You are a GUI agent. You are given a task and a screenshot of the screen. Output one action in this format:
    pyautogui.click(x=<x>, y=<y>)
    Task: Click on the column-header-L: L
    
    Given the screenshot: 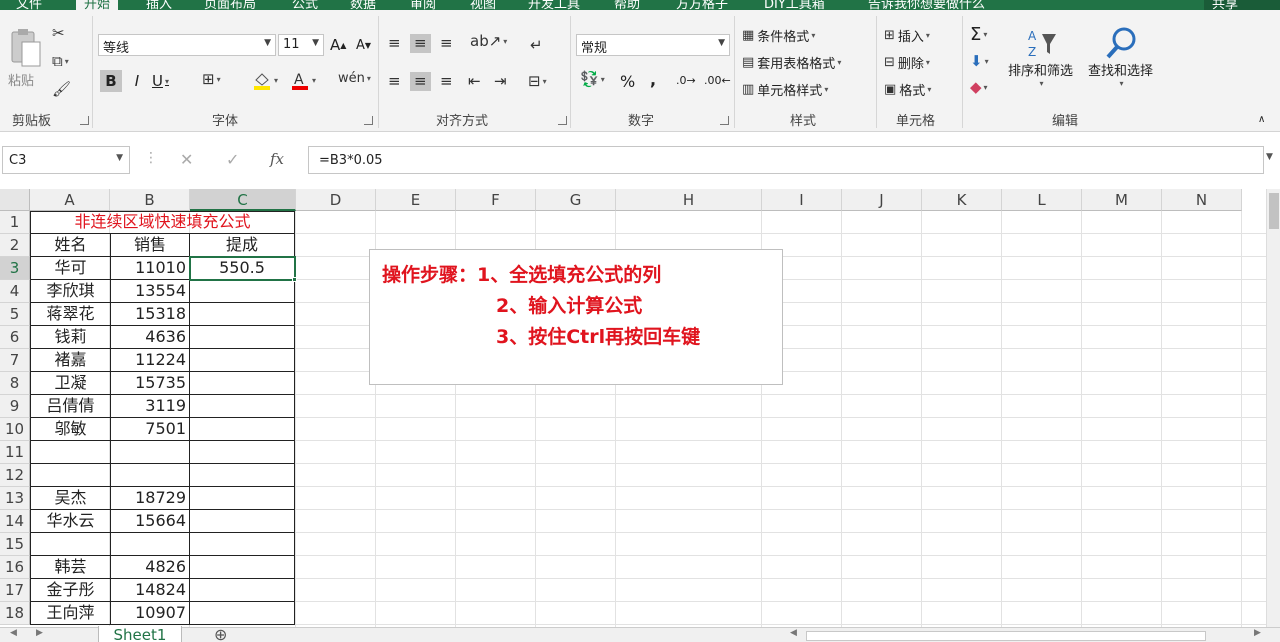 What is the action you would take?
    pyautogui.click(x=1042, y=200)
    